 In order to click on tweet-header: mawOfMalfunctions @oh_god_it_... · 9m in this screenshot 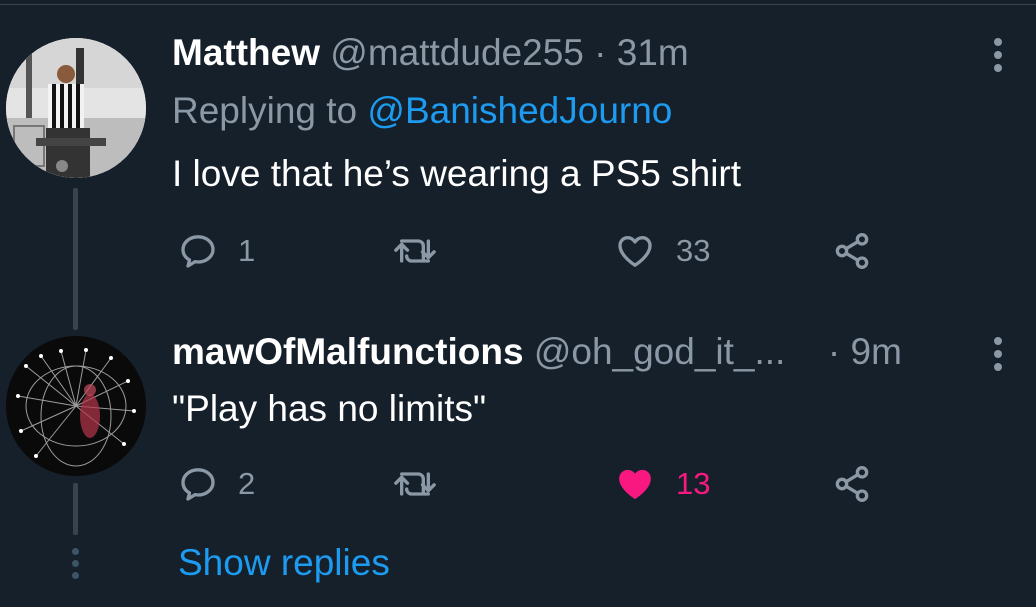, I will do `click(537, 351)`.